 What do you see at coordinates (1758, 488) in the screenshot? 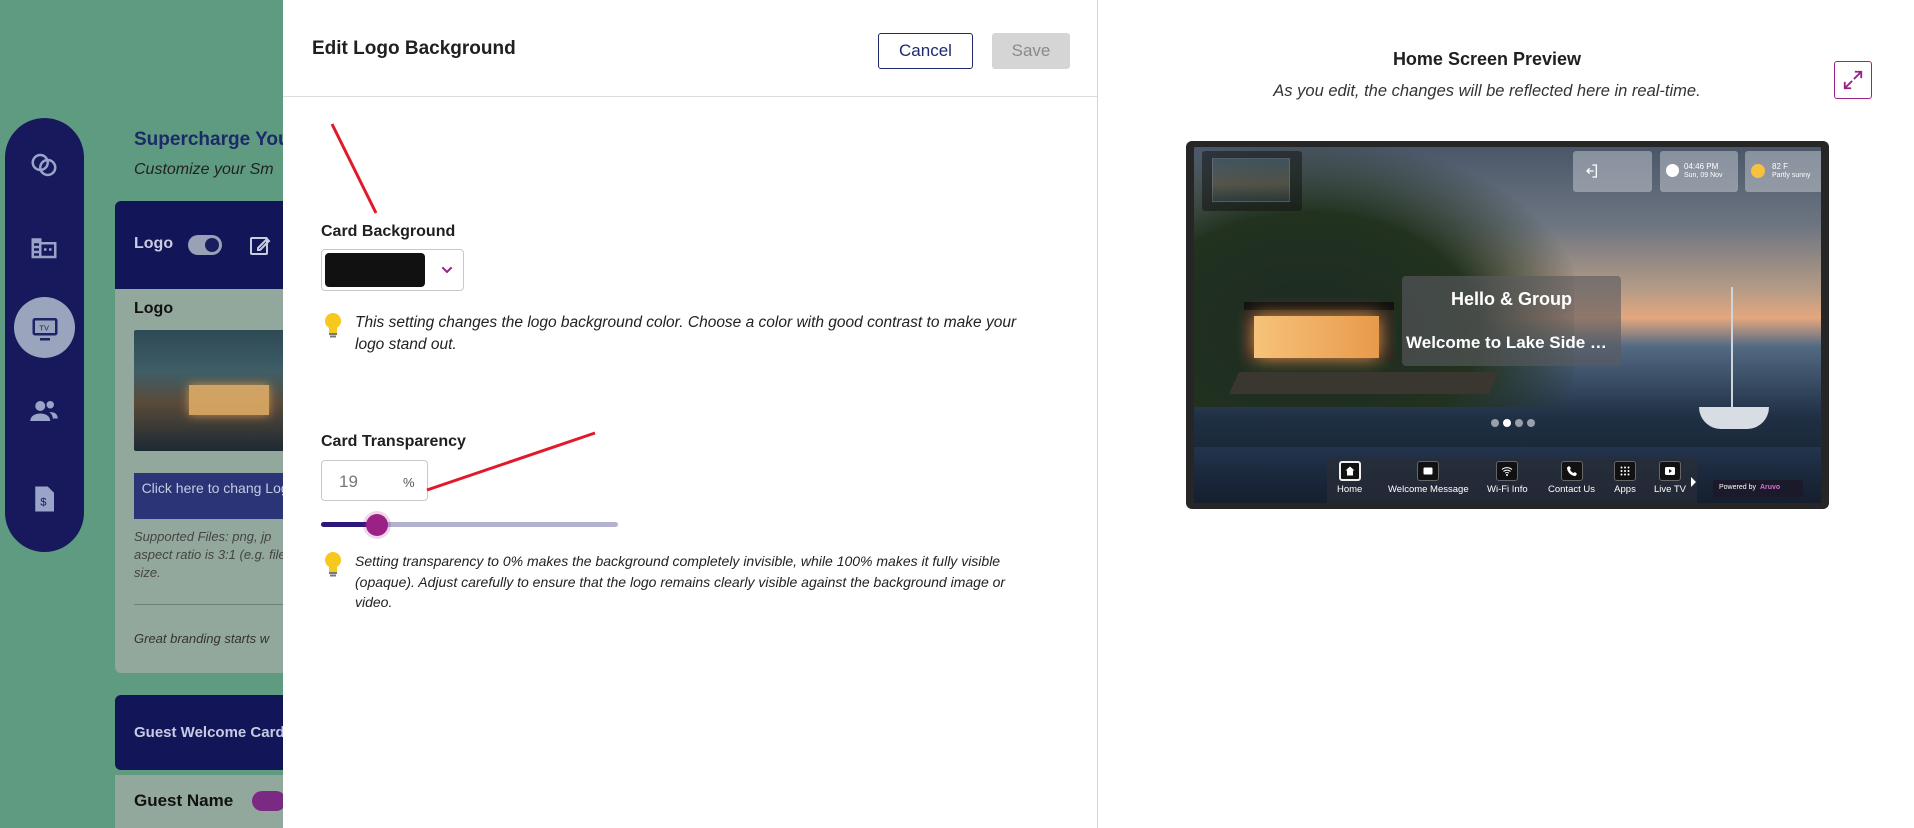
I see `powered-by-badge: Powered by Aruvo` at bounding box center [1758, 488].